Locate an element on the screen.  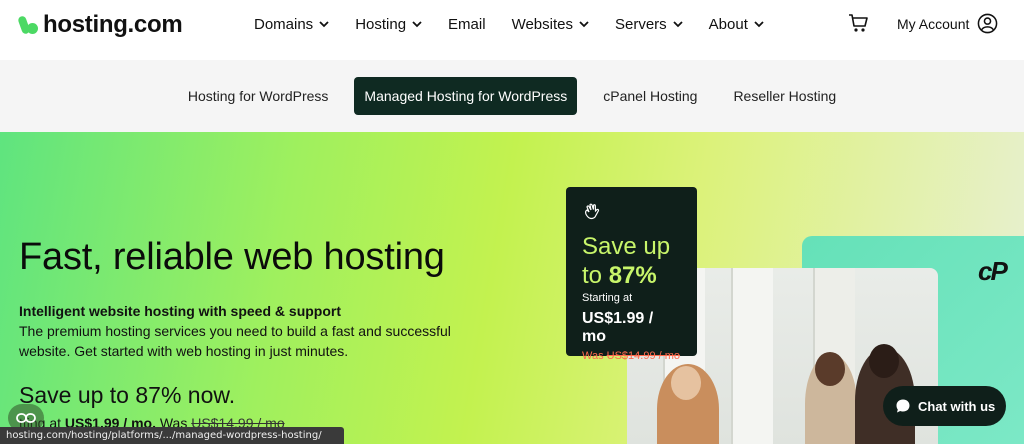
chat-bubble-icon is located at coordinates (903, 406).